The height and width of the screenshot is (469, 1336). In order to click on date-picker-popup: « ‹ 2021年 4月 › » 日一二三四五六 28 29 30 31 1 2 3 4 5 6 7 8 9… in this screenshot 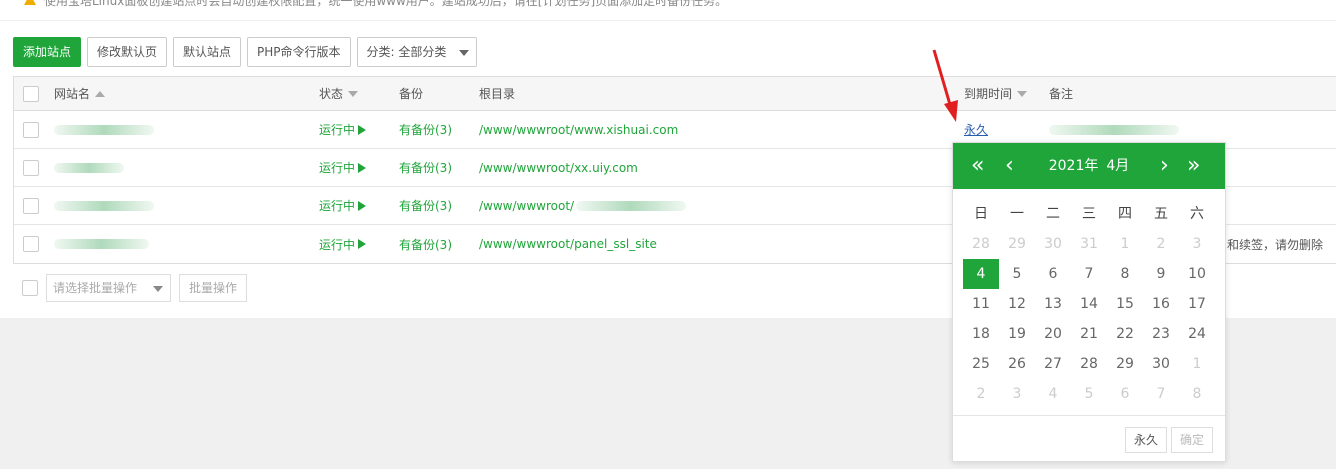, I will do `click(1089, 302)`.